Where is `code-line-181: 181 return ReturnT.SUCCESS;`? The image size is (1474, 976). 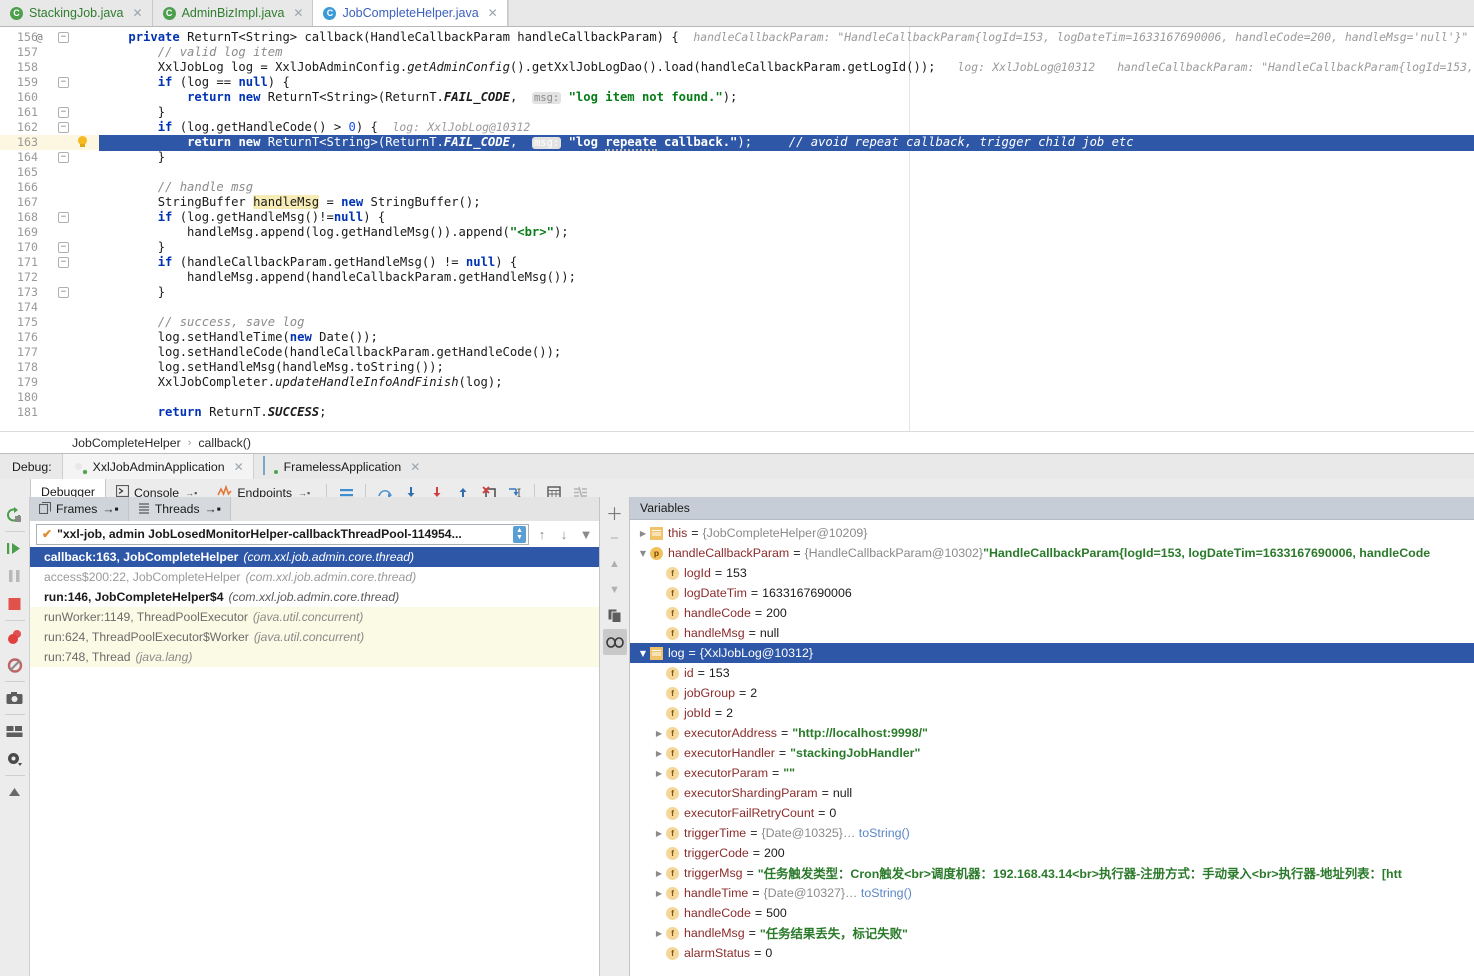 code-line-181: 181 return ReturnT.SUCCESS; is located at coordinates (737, 412).